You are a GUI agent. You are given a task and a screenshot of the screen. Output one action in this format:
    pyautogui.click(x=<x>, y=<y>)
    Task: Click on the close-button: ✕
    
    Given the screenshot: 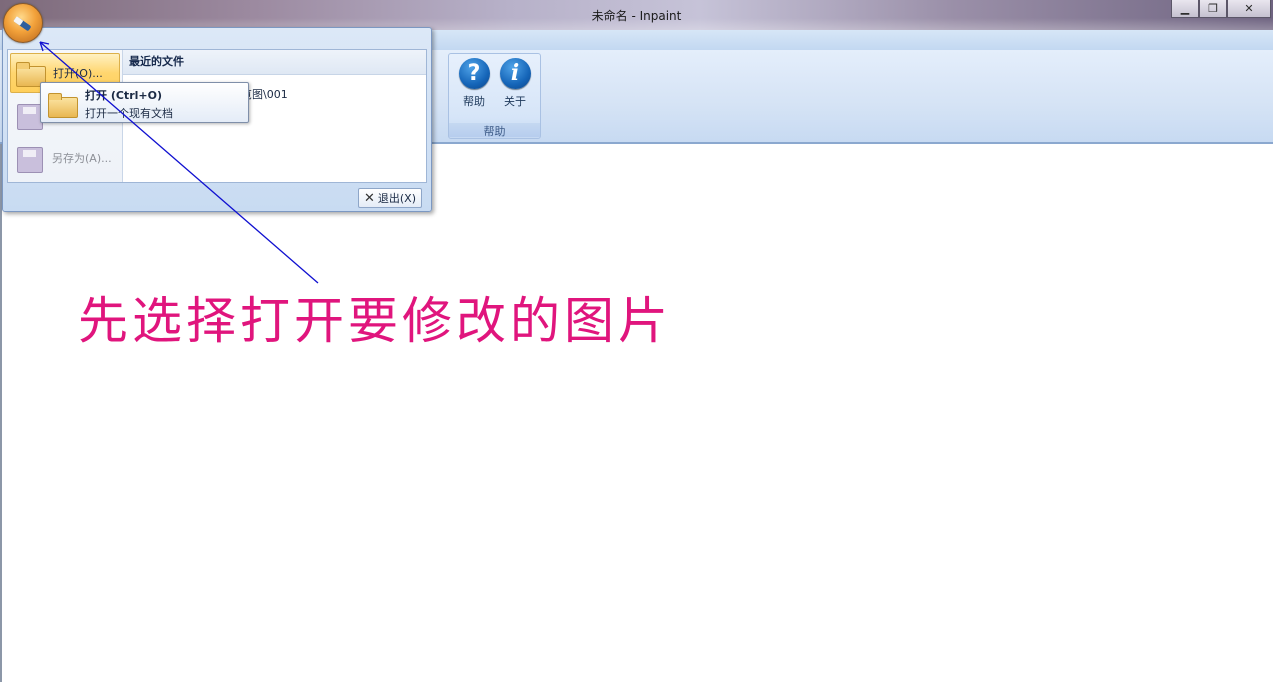 What is the action you would take?
    pyautogui.click(x=1249, y=9)
    